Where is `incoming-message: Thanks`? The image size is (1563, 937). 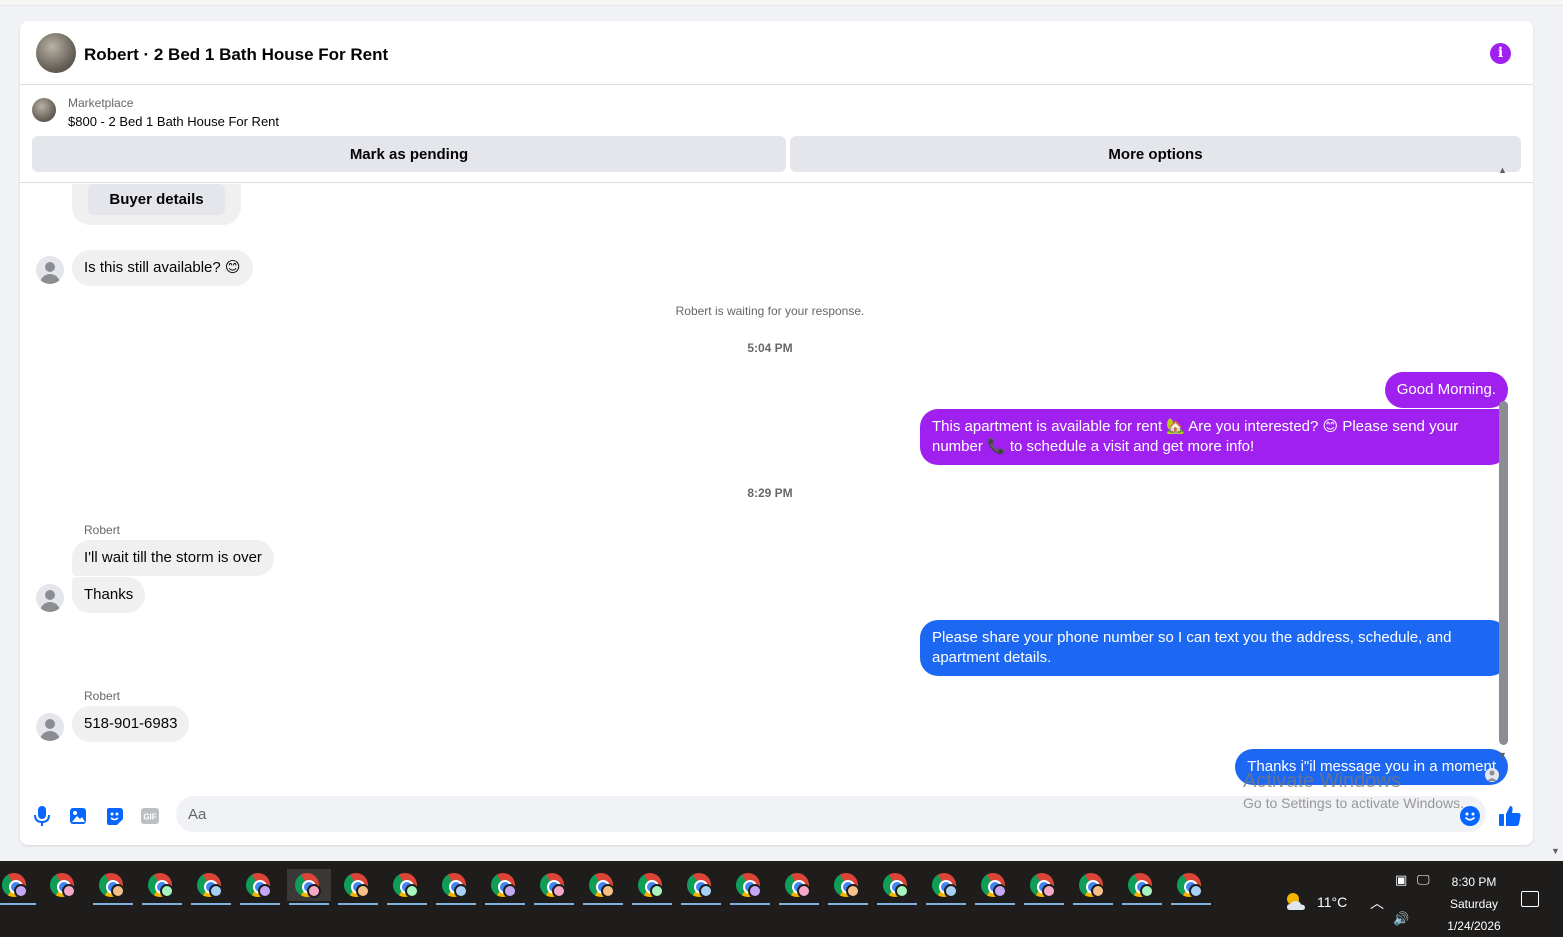
incoming-message: Thanks is located at coordinates (109, 595).